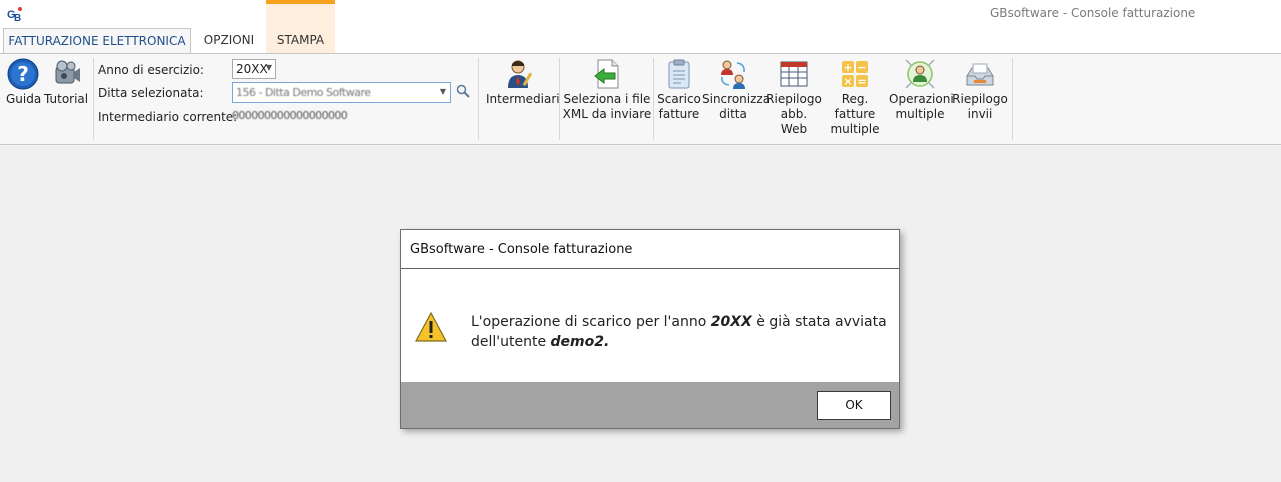  Describe the element at coordinates (463, 91) in the screenshot. I see `search-icon` at that location.